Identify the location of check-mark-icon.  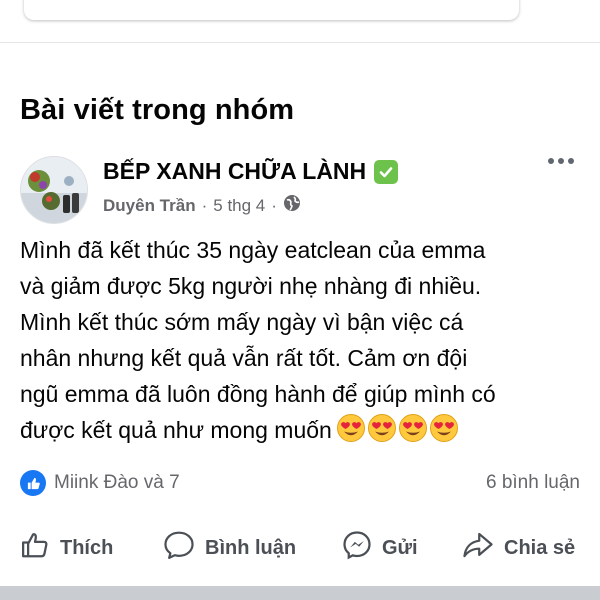
(386, 171).